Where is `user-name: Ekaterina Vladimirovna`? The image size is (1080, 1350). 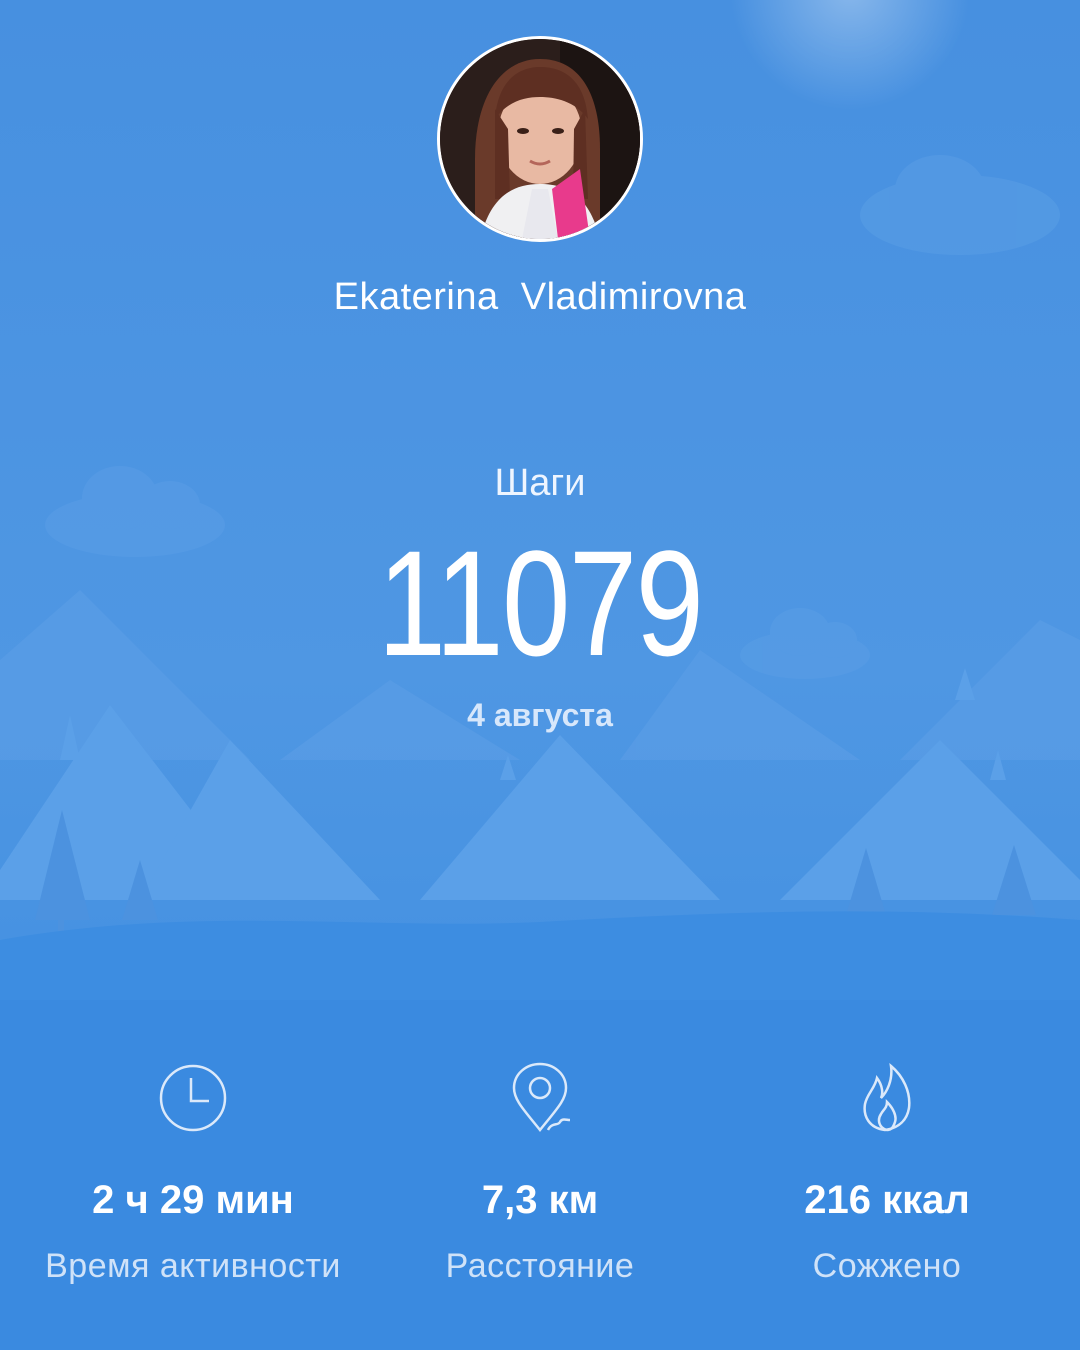
user-name: Ekaterina Vladimirovna is located at coordinates (540, 297).